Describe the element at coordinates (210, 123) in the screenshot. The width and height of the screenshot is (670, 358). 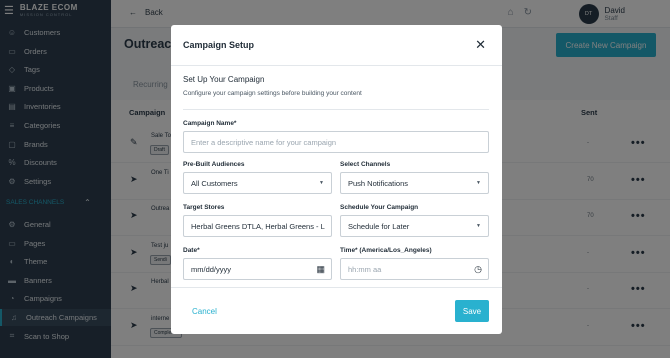
I see `campaign-name-label: Campaign Name*` at that location.